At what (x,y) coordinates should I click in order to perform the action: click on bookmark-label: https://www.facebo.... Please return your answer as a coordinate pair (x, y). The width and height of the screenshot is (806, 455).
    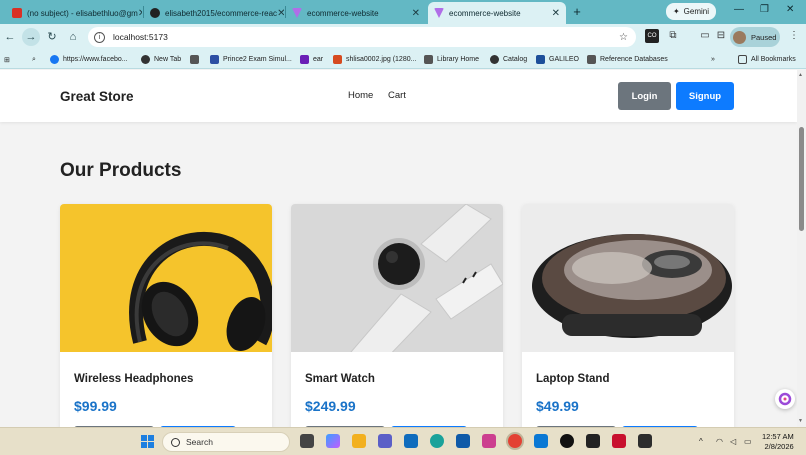
    Looking at the image, I should click on (95, 59).